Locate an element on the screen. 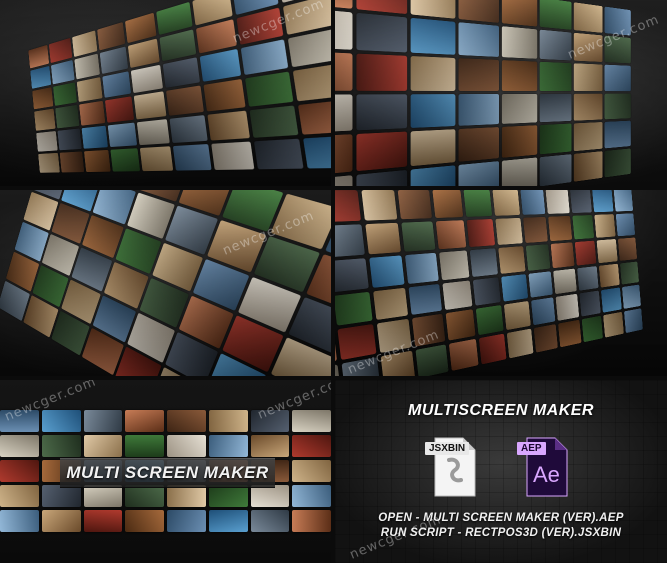  product-title: MULTI SCREEN MAKER is located at coordinates (167, 473).